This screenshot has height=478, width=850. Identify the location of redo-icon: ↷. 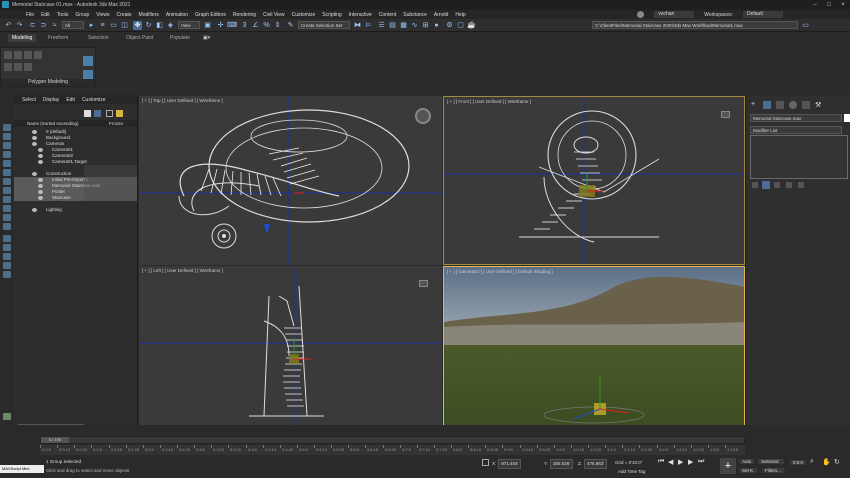
(19, 25).